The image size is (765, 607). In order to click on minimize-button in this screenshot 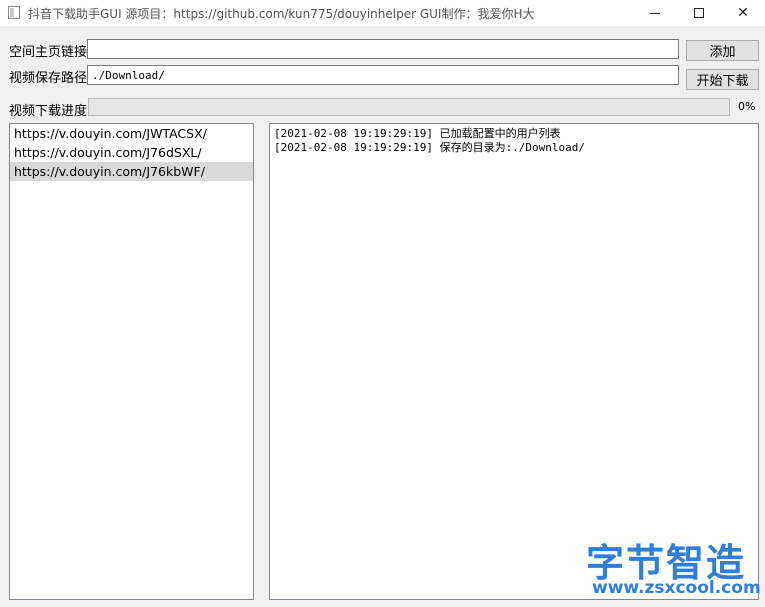, I will do `click(655, 13)`.